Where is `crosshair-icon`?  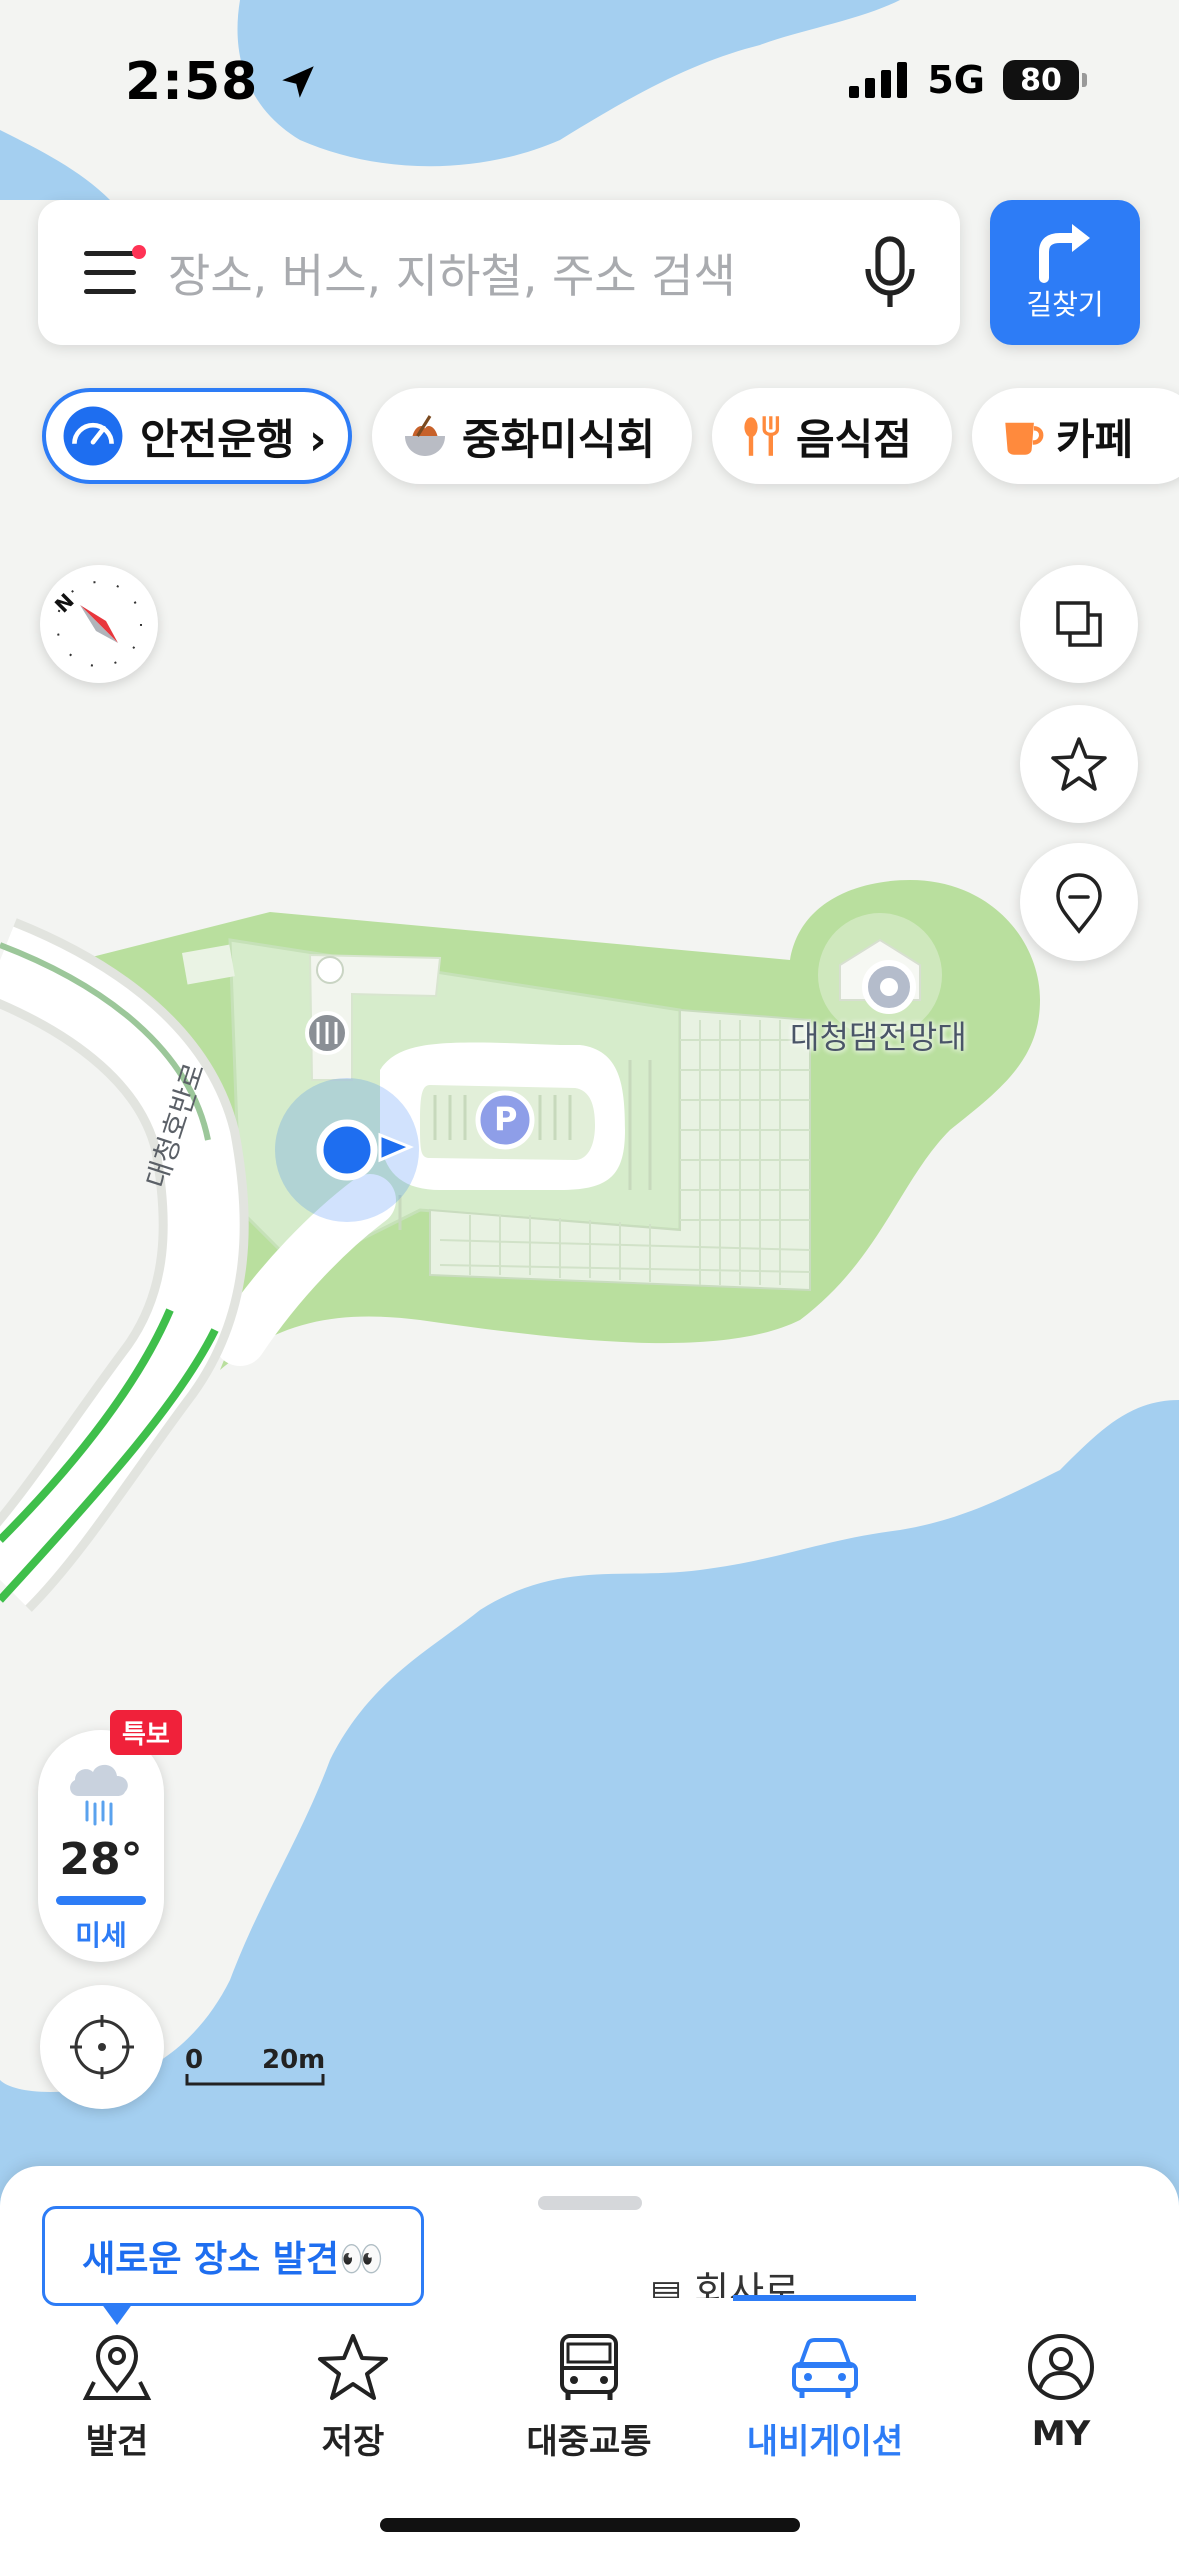 crosshair-icon is located at coordinates (102, 2047).